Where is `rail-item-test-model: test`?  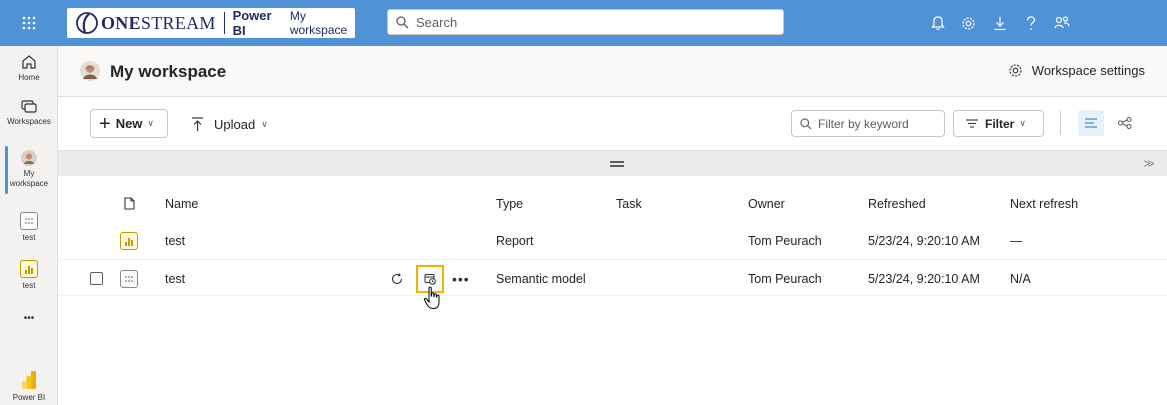 rail-item-test-model: test is located at coordinates (29, 227).